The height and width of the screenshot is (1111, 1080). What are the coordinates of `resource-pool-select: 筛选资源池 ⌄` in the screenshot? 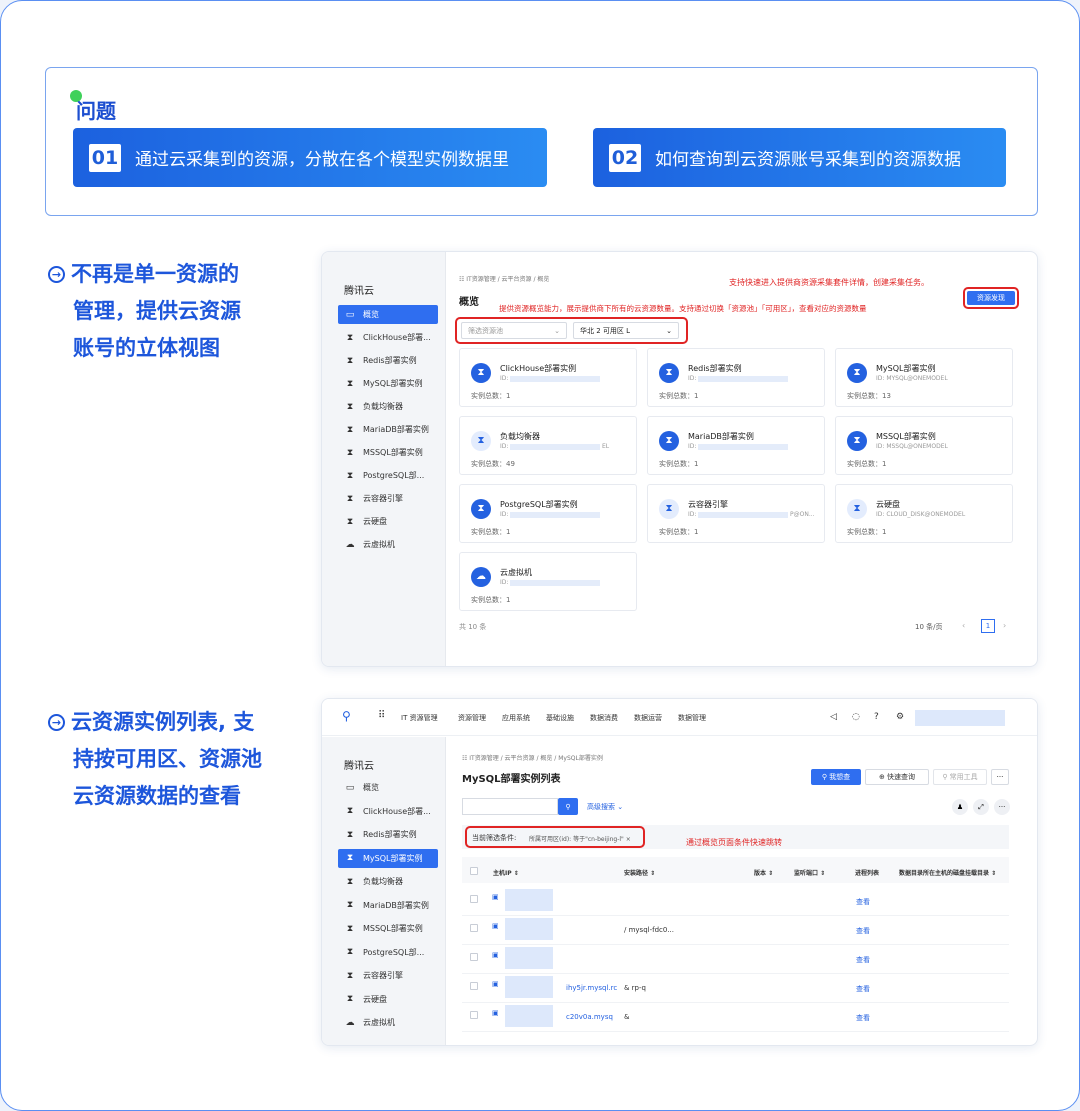 It's located at (514, 330).